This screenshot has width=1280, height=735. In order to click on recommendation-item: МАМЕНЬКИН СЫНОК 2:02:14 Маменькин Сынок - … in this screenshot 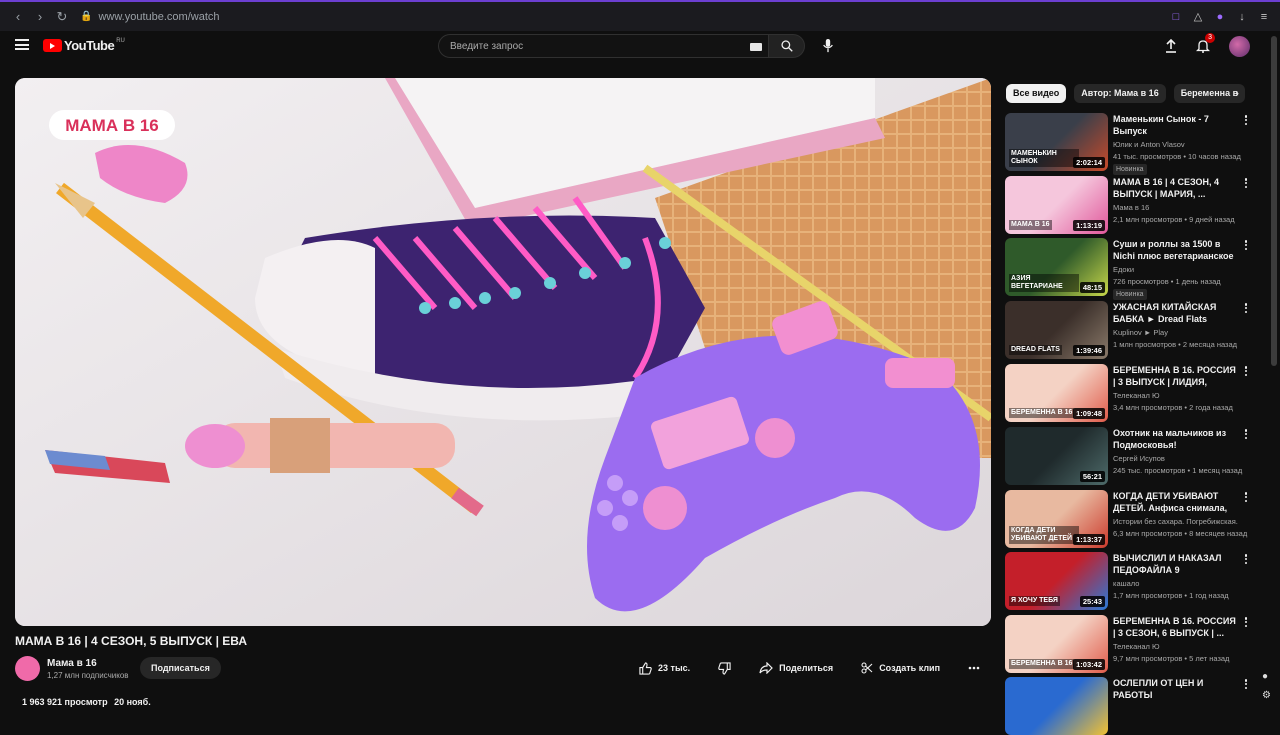, I will do `click(1127, 144)`.